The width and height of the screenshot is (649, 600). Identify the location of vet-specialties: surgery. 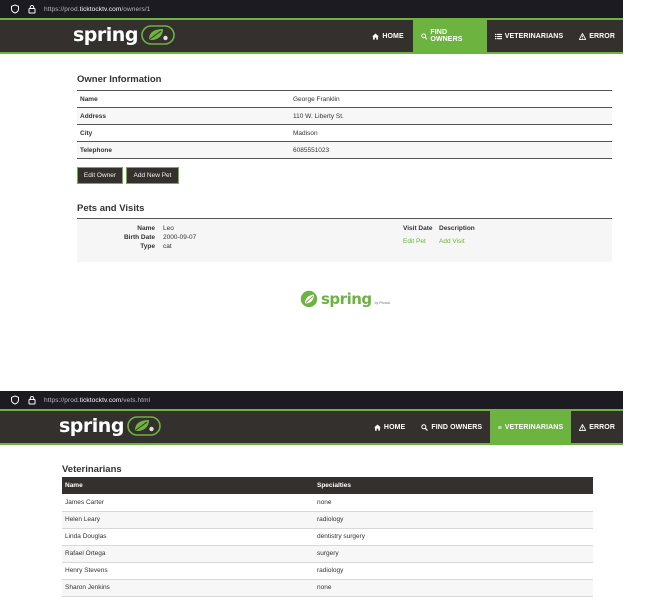
(328, 553).